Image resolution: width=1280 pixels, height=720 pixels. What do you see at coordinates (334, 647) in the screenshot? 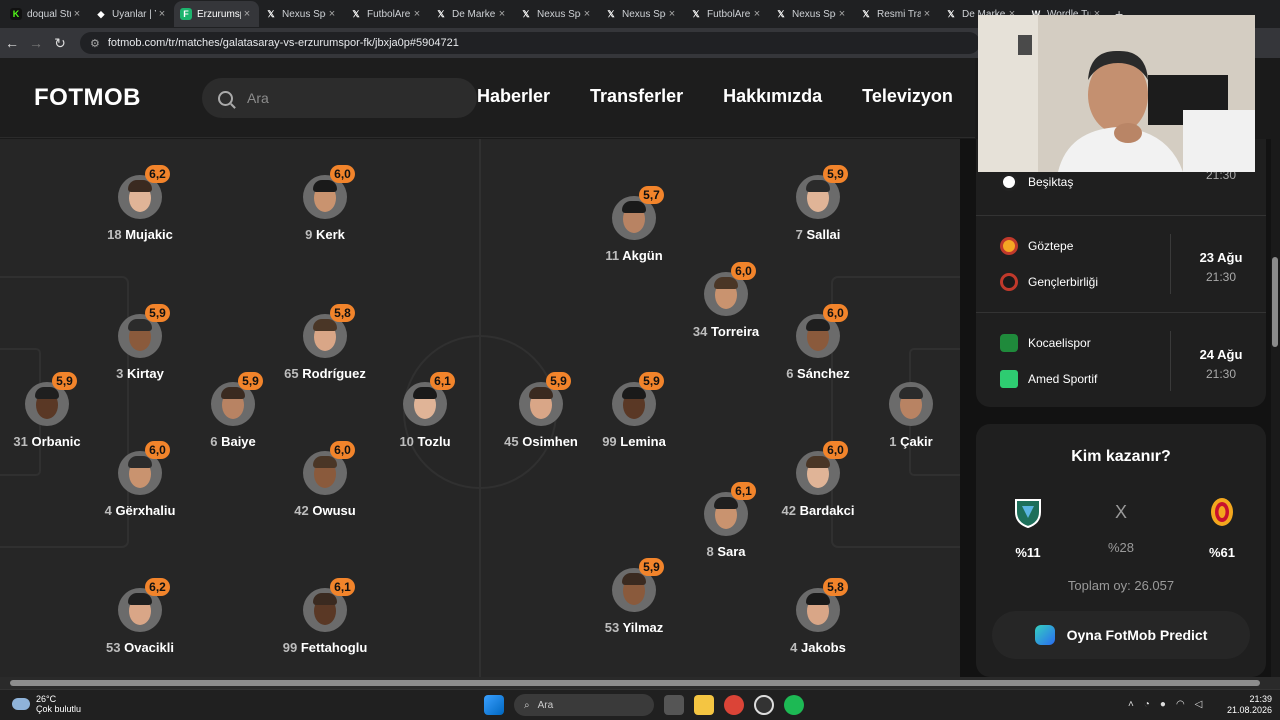
I see `player-name: Fettahoglu` at bounding box center [334, 647].